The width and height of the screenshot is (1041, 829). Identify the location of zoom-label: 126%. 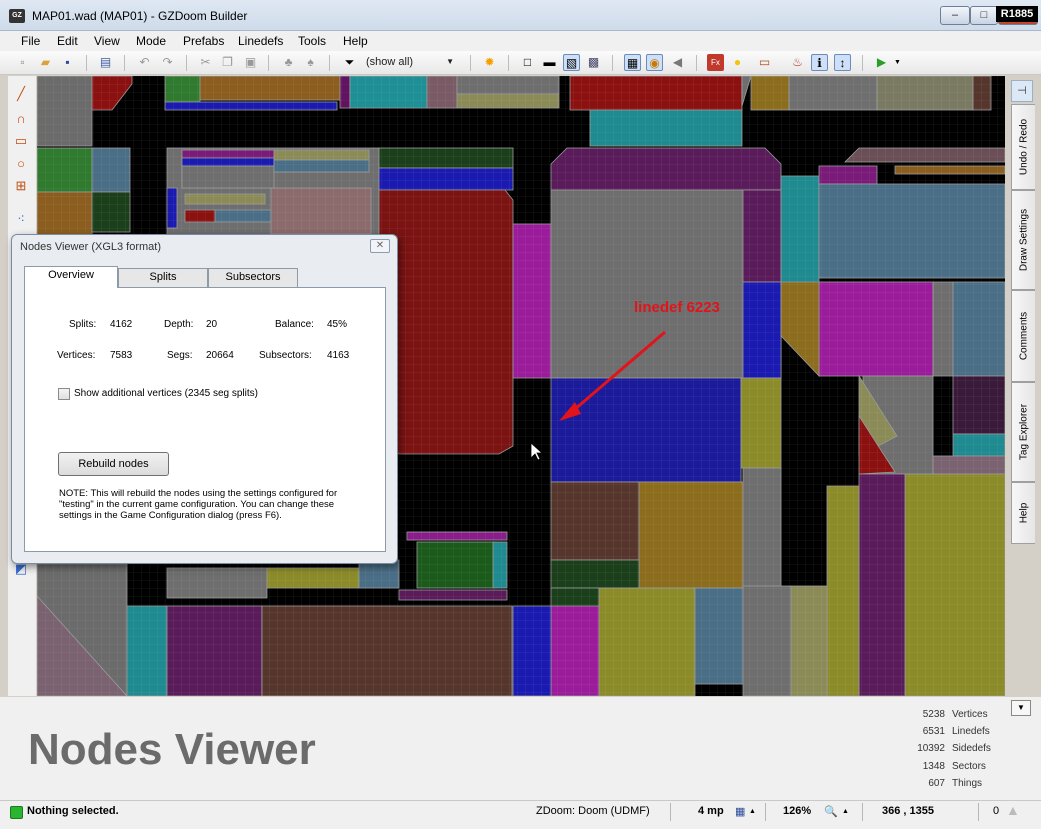
(797, 811).